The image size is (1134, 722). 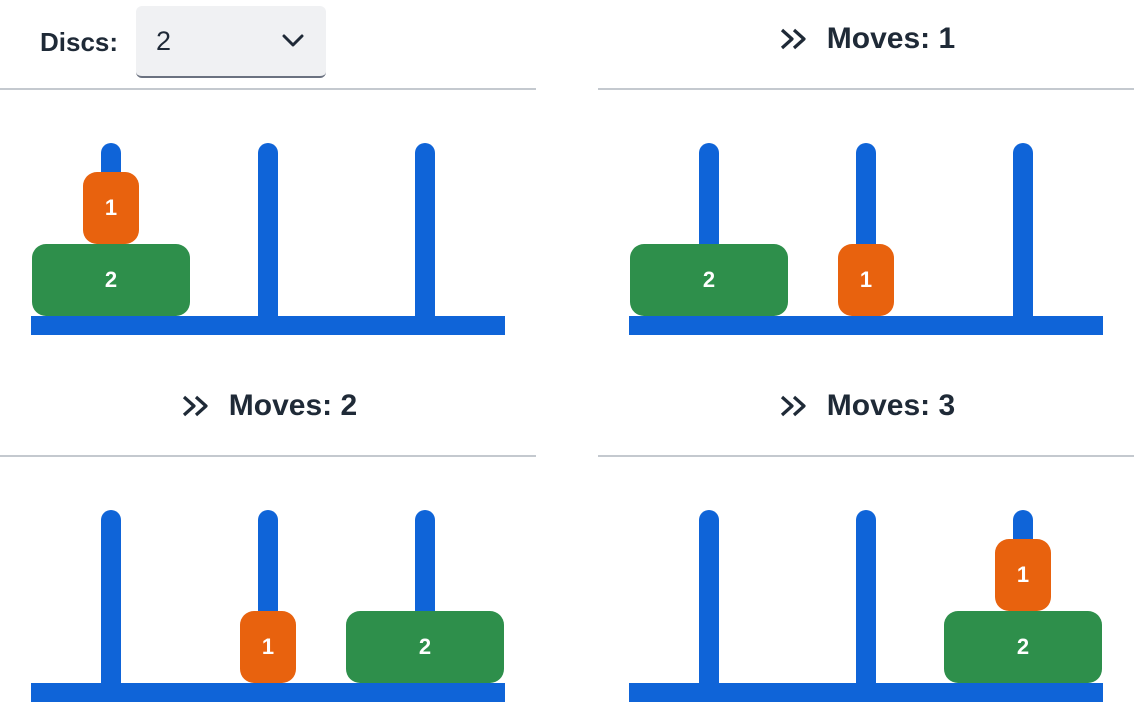 What do you see at coordinates (231, 42) in the screenshot?
I see `discs-select: 2` at bounding box center [231, 42].